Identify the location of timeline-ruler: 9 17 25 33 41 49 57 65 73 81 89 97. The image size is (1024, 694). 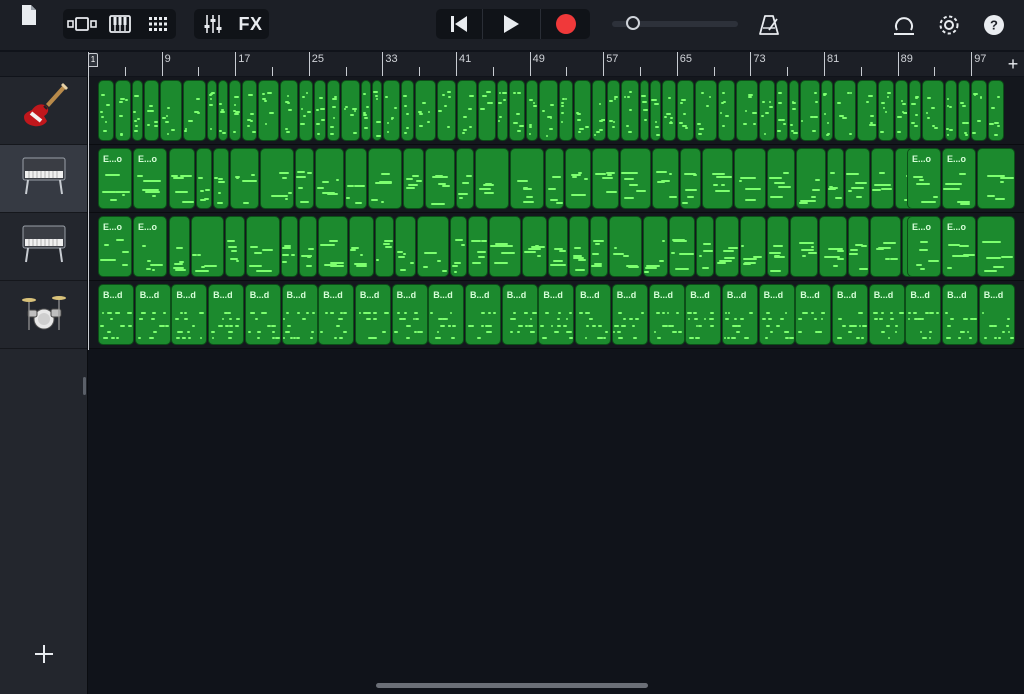
(556, 64).